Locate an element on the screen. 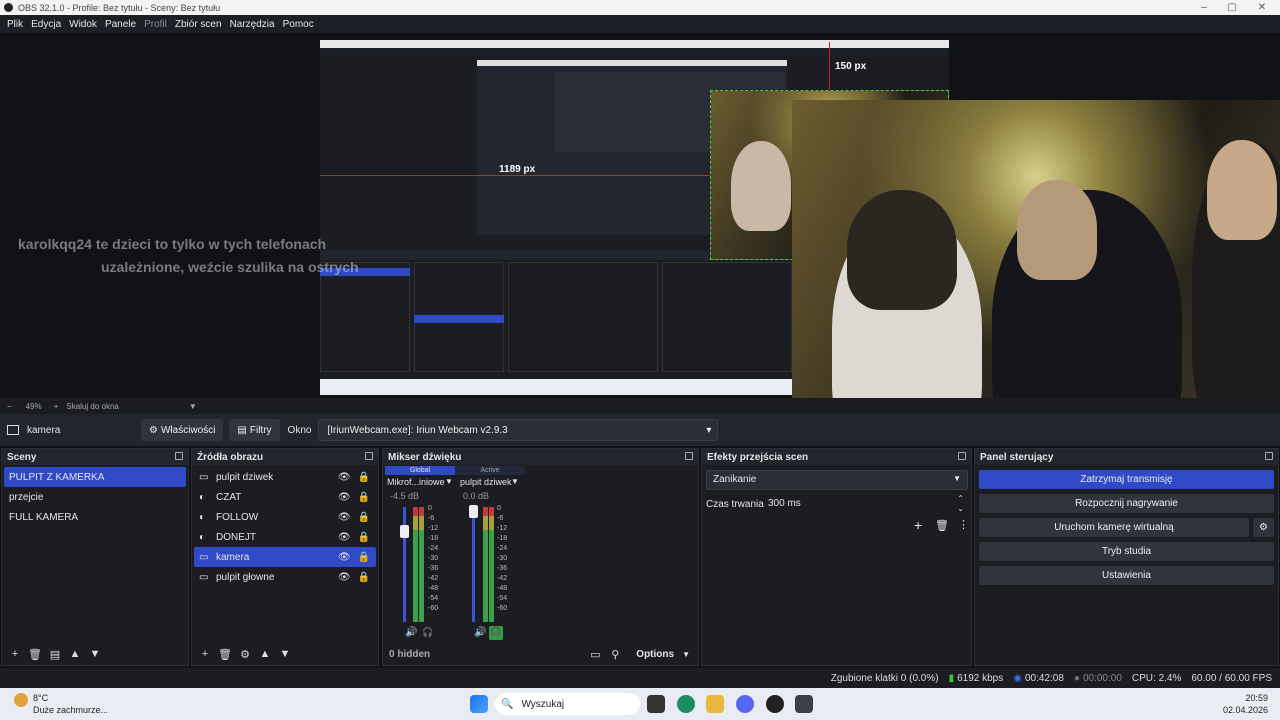  search-box: 🔍 Wyszukaj is located at coordinates (567, 704).